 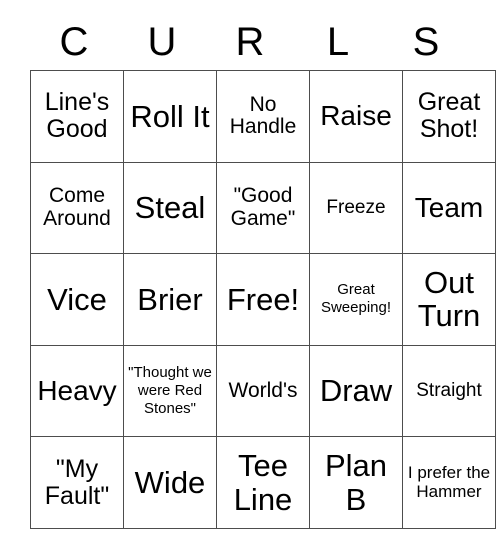 I want to click on bingo-cell-label: Team, so click(x=449, y=207).